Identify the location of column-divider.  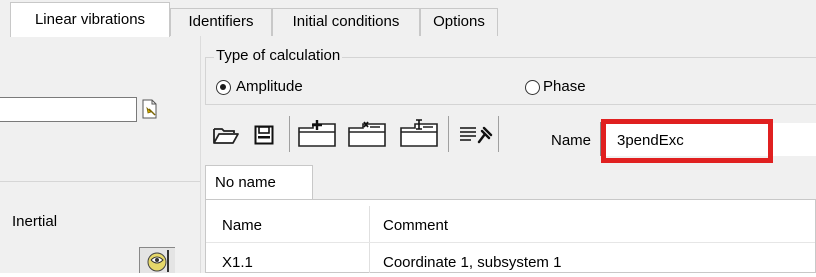
(369, 239).